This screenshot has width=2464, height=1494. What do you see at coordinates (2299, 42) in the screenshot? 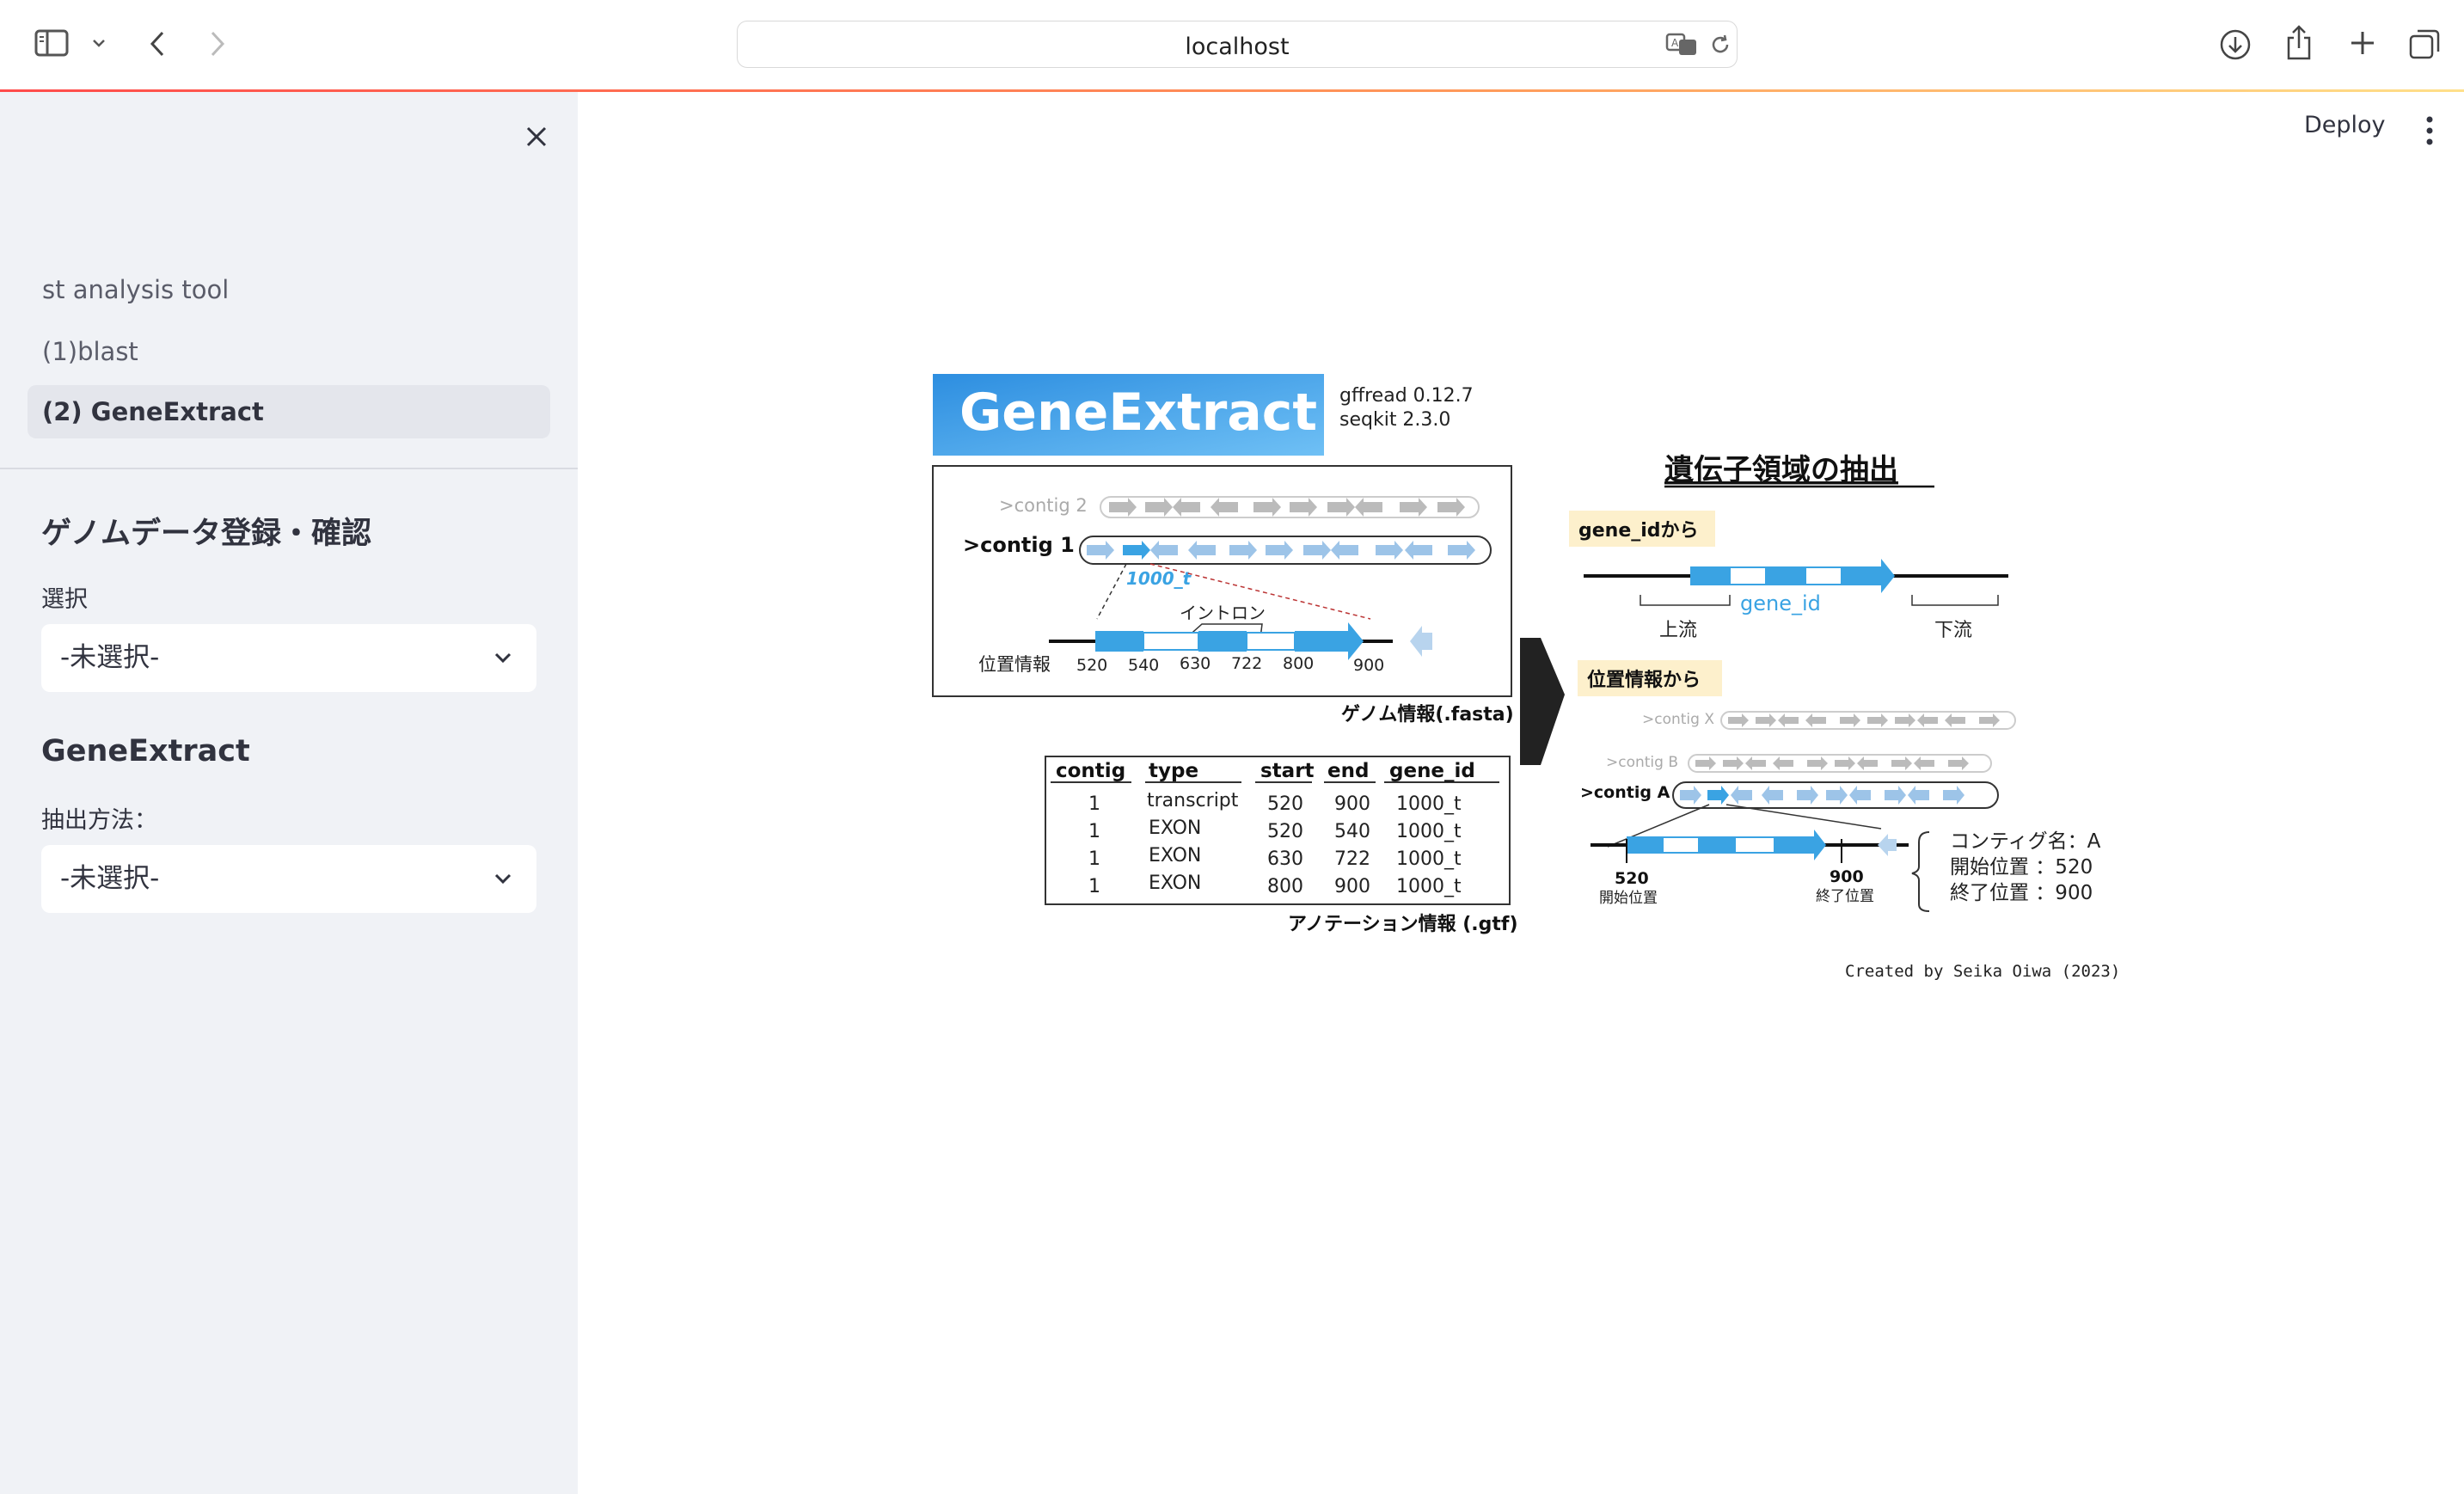
I see `share-icon` at bounding box center [2299, 42].